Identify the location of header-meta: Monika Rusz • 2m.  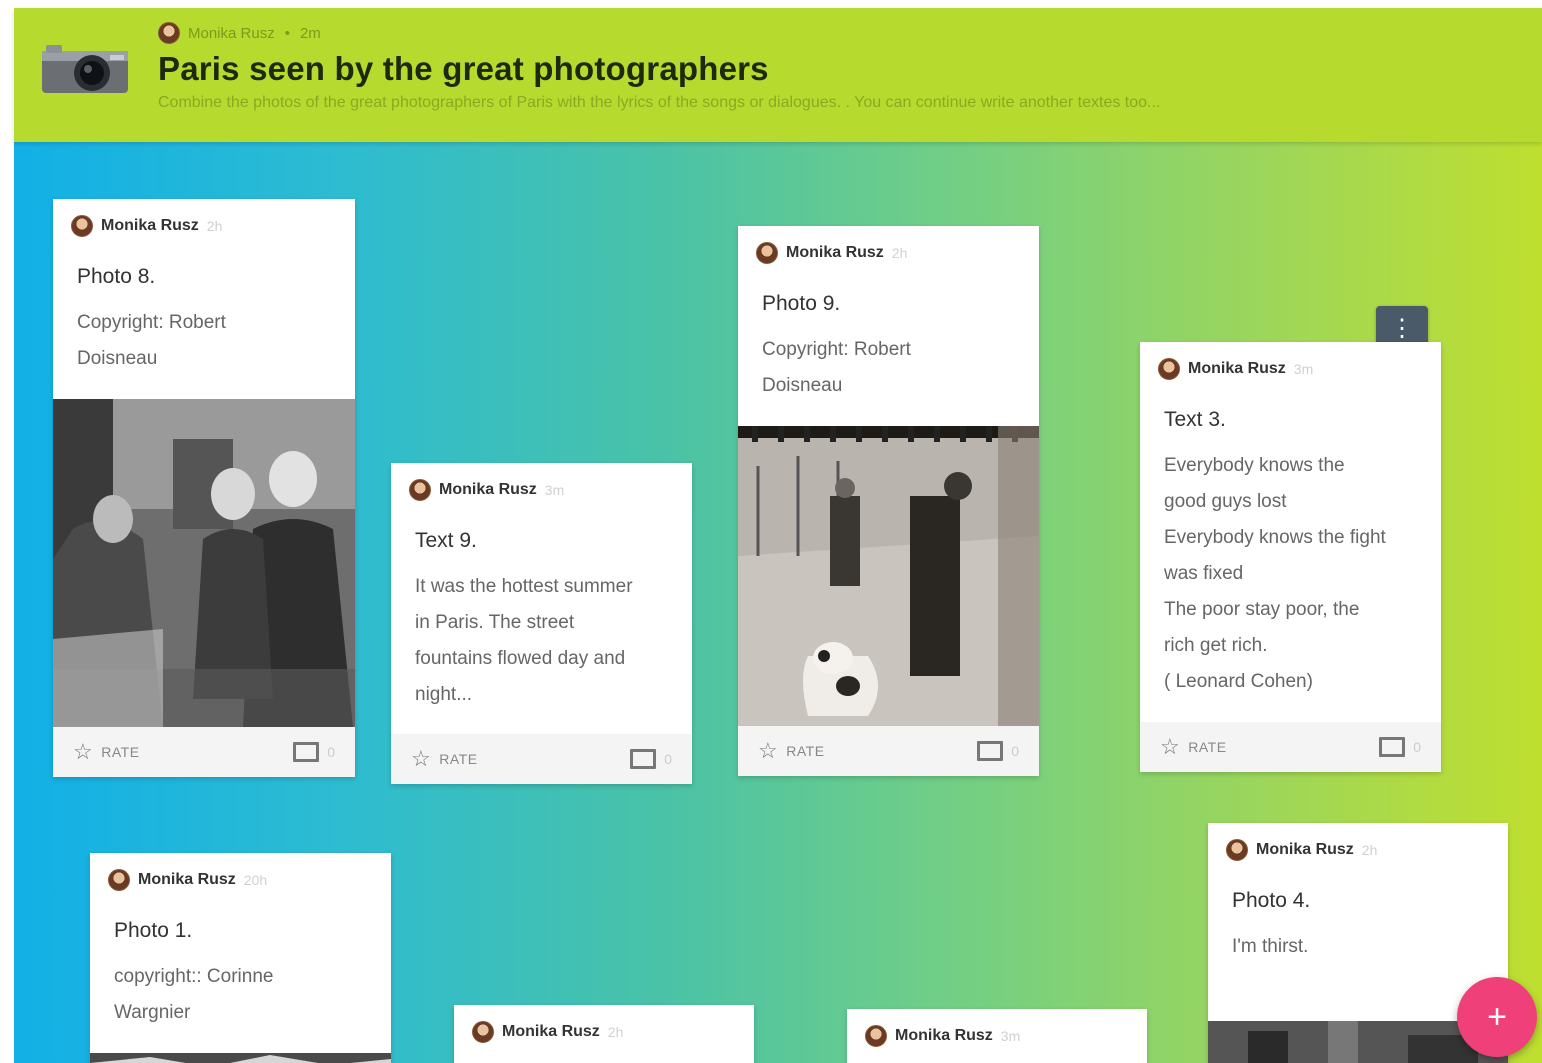
(239, 33).